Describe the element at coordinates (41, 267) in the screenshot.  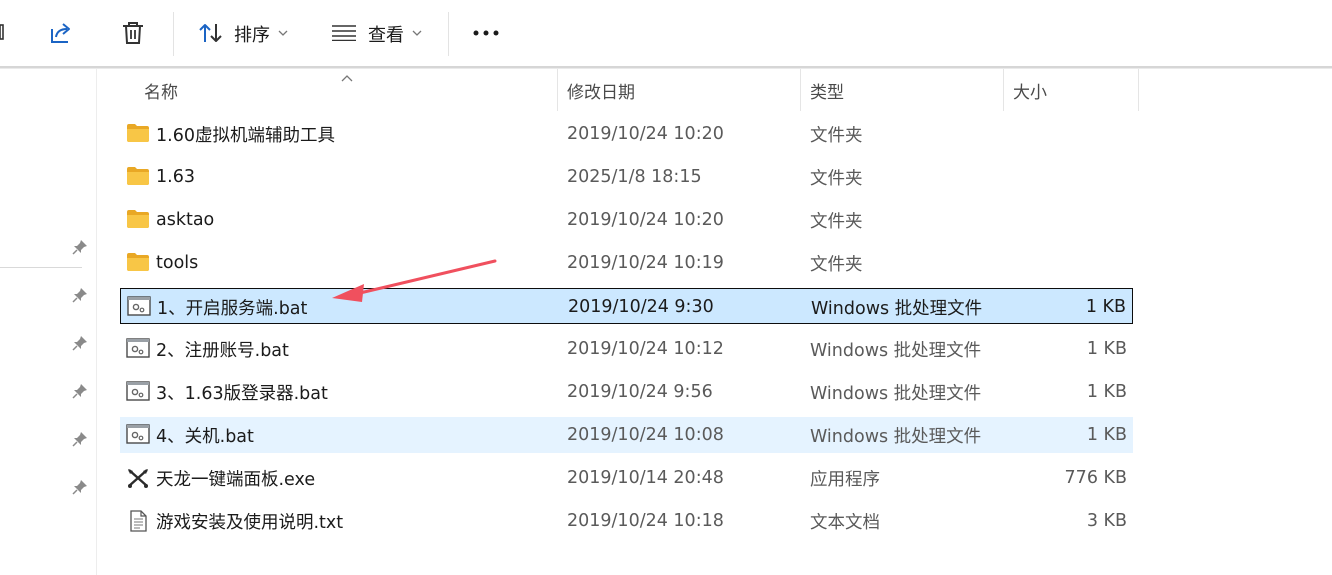
I see `nav-divider` at that location.